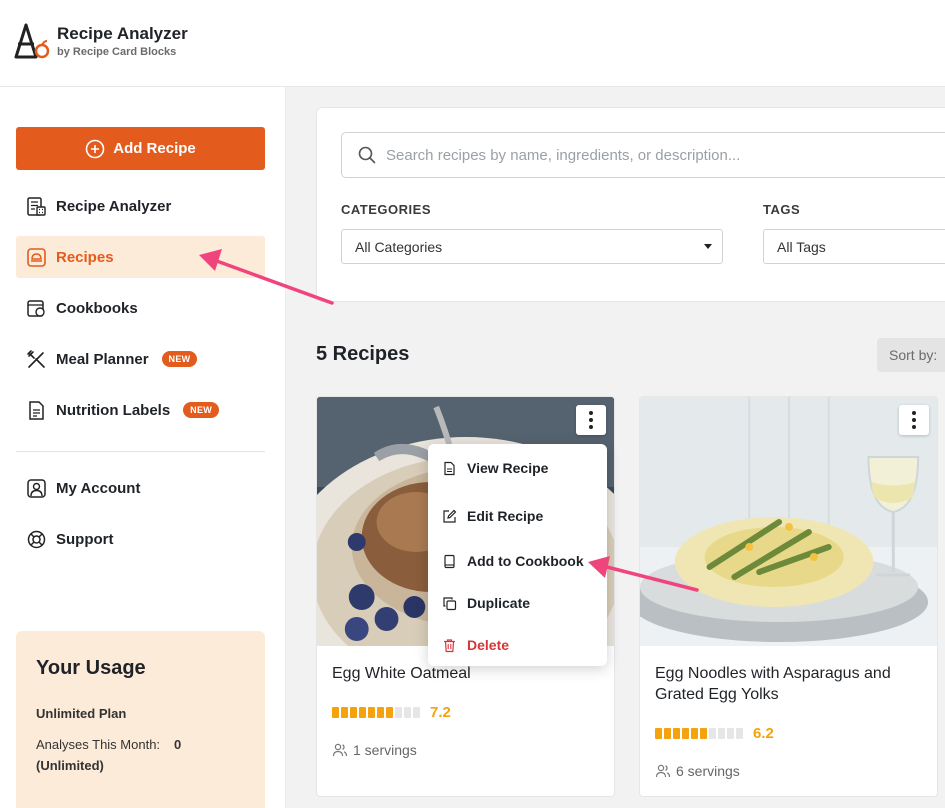 The image size is (945, 808). Describe the element at coordinates (499, 603) in the screenshot. I see `menu-item-label: Duplicate` at that location.